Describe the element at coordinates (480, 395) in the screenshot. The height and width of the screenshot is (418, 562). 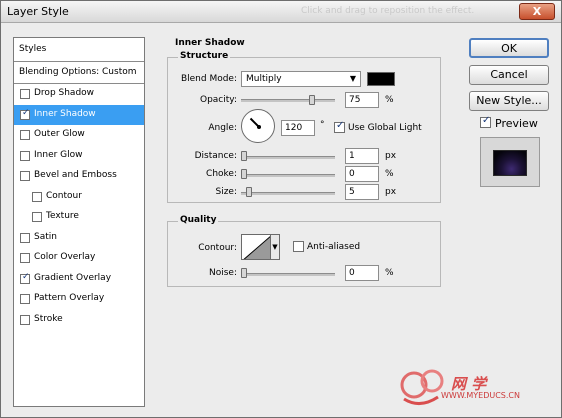
I see `watermark-url: WWW.MYEDUCS.CN` at that location.